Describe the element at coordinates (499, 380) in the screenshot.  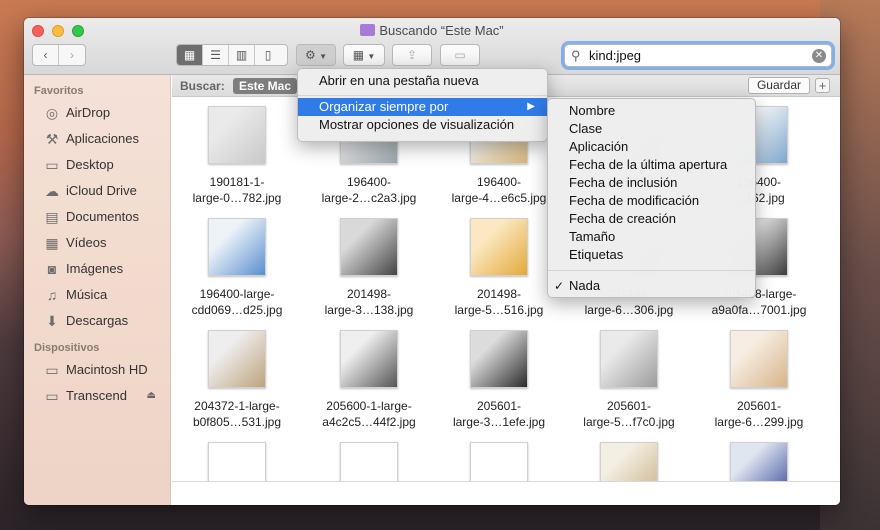
I see `file-item: 205601- large-3…1efe.jpg` at that location.